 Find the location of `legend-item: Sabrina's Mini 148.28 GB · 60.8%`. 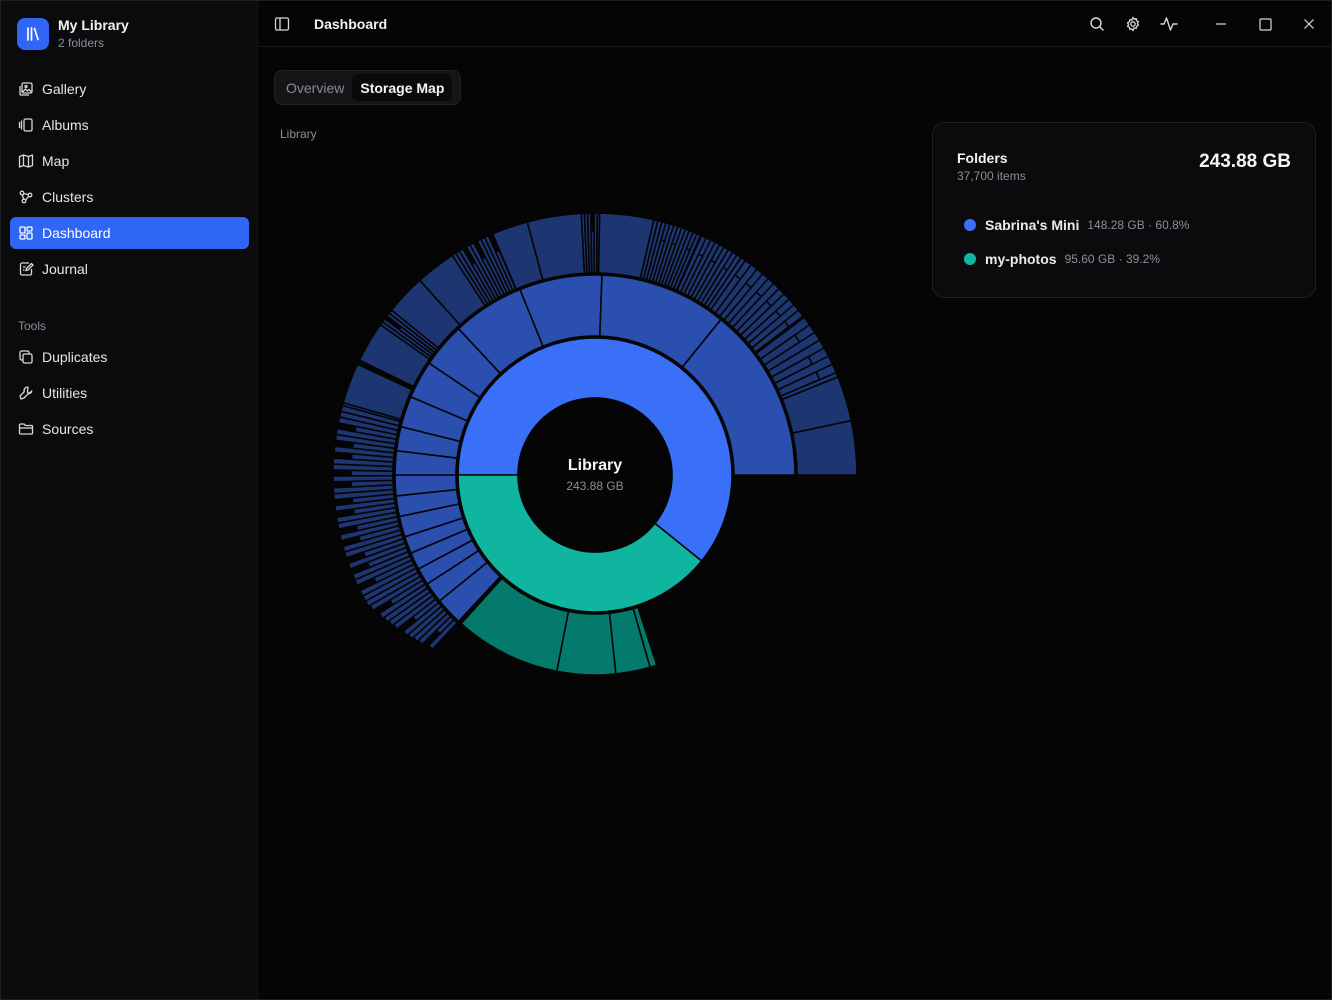

legend-item: Sabrina's Mini 148.28 GB · 60.8% is located at coordinates (1076, 225).